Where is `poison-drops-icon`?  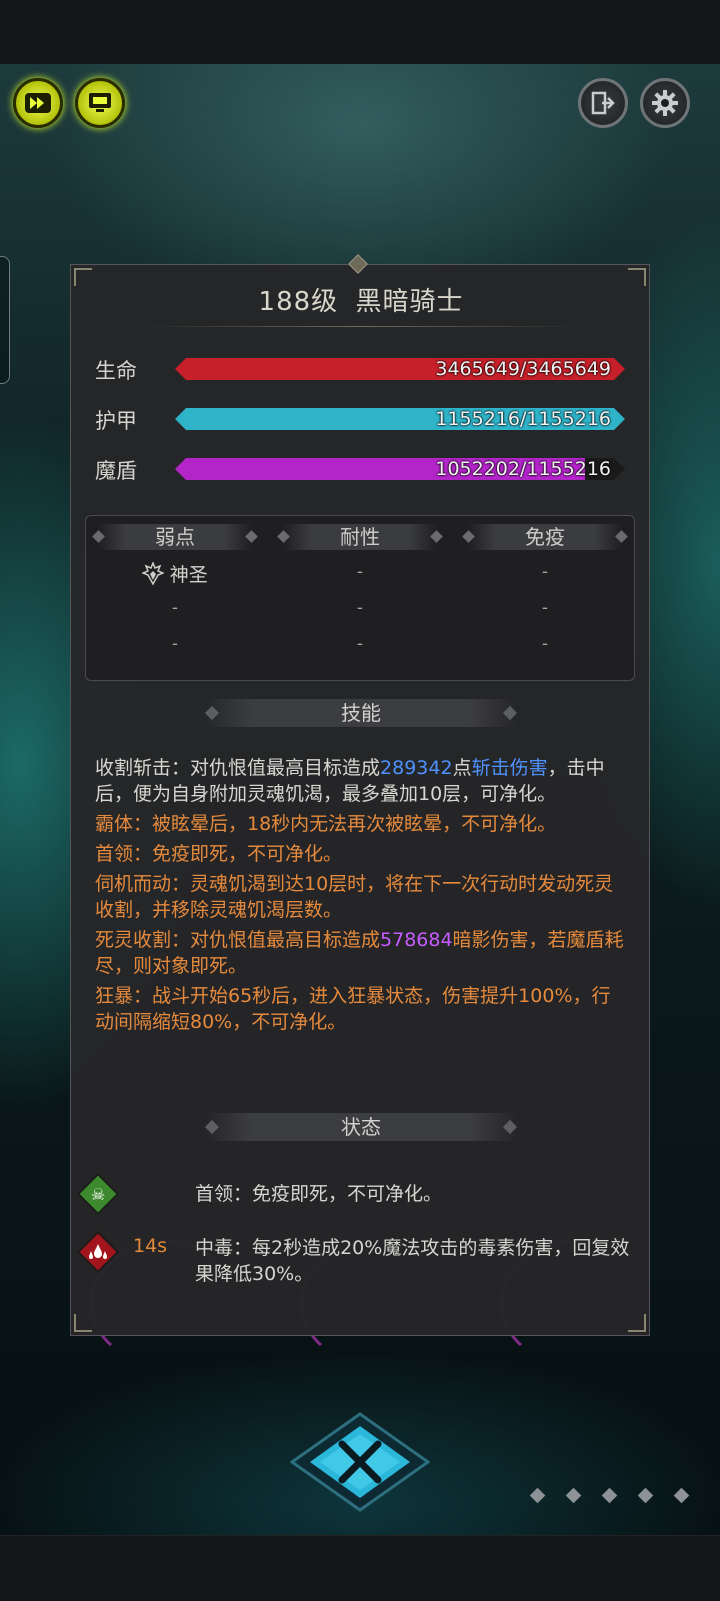
poison-drops-icon is located at coordinates (98, 1252).